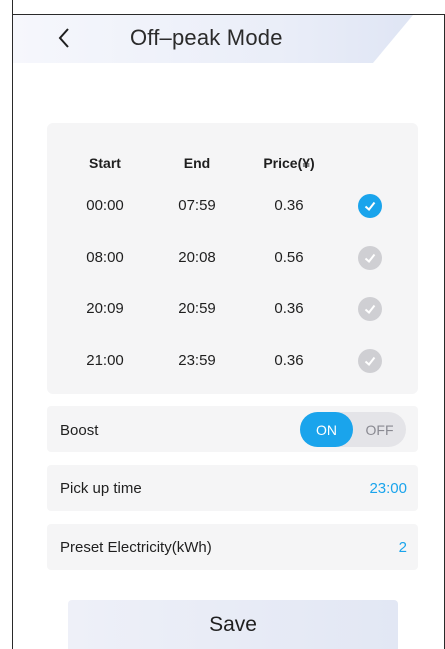 This screenshot has height=649, width=445. I want to click on row-1-start: 08:00, so click(105, 257).